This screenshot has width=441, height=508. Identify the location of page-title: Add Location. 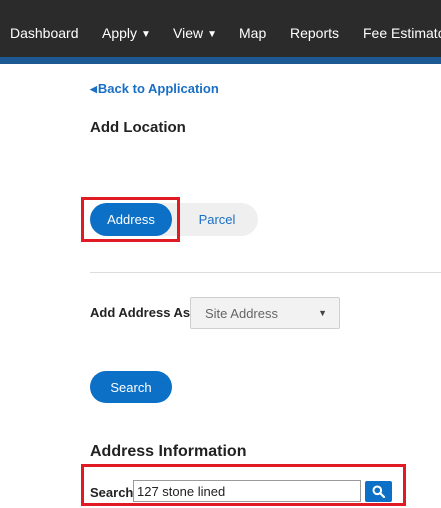
(138, 127).